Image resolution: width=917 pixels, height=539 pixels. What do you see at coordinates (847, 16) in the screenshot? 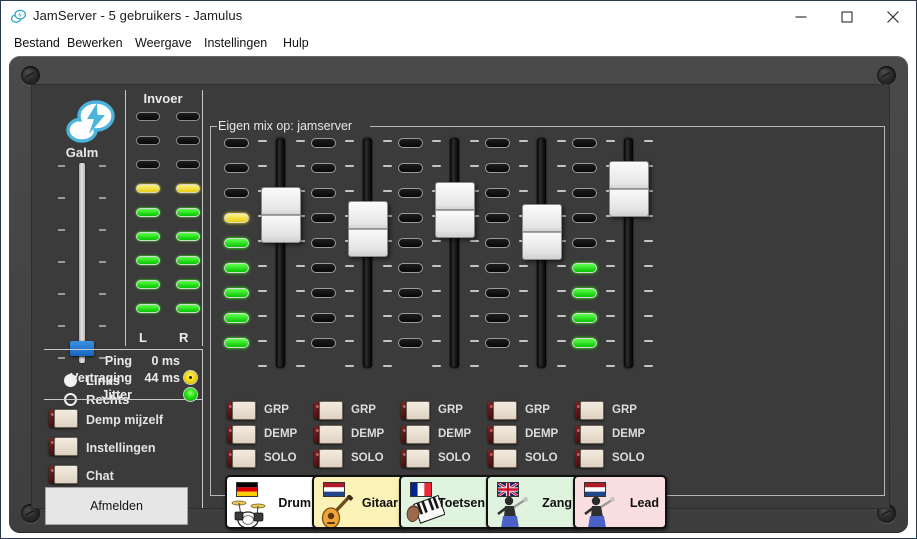
I see `maximize-button` at bounding box center [847, 16].